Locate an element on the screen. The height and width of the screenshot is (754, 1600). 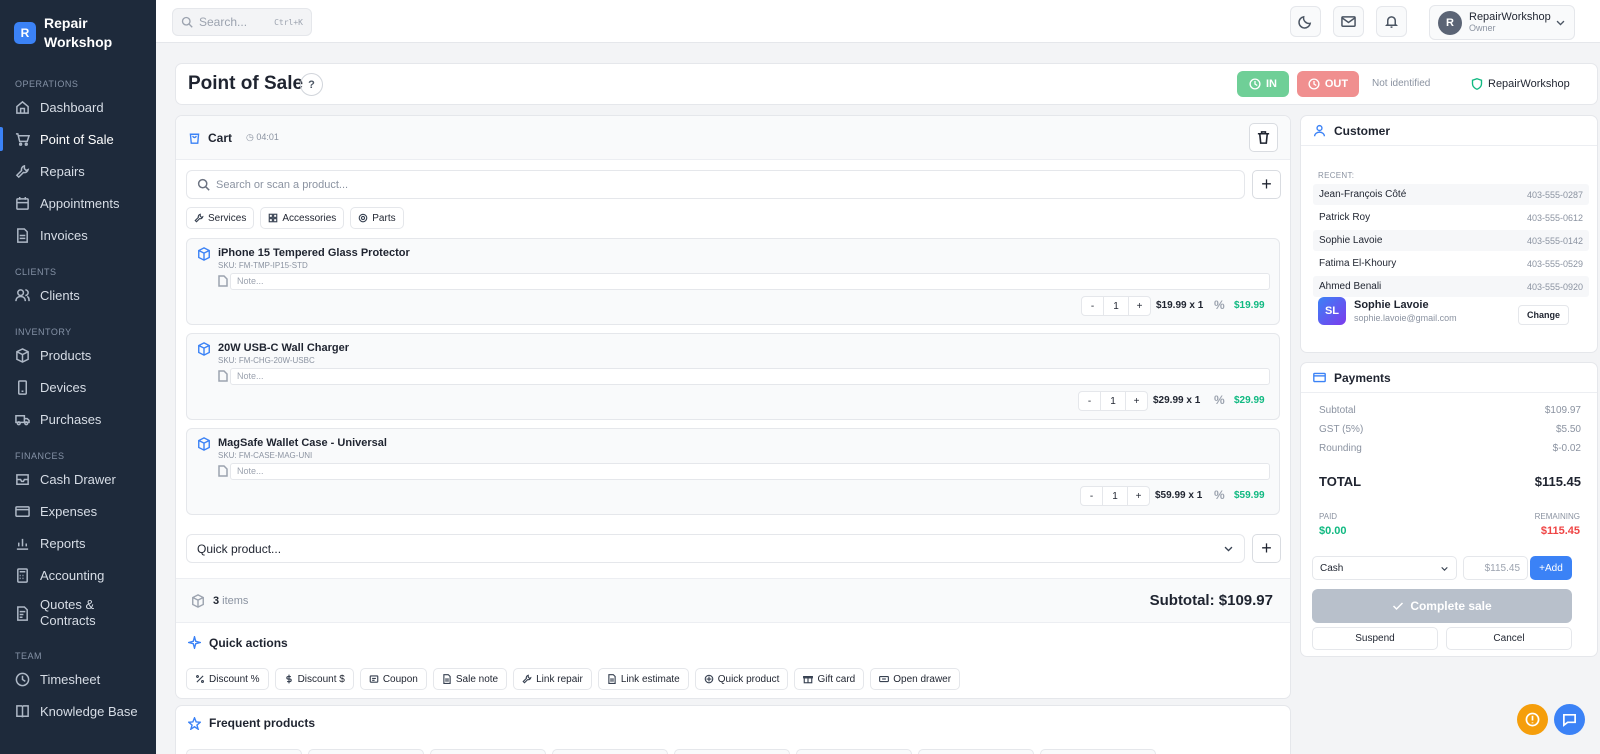
truck-icon is located at coordinates (22, 419).